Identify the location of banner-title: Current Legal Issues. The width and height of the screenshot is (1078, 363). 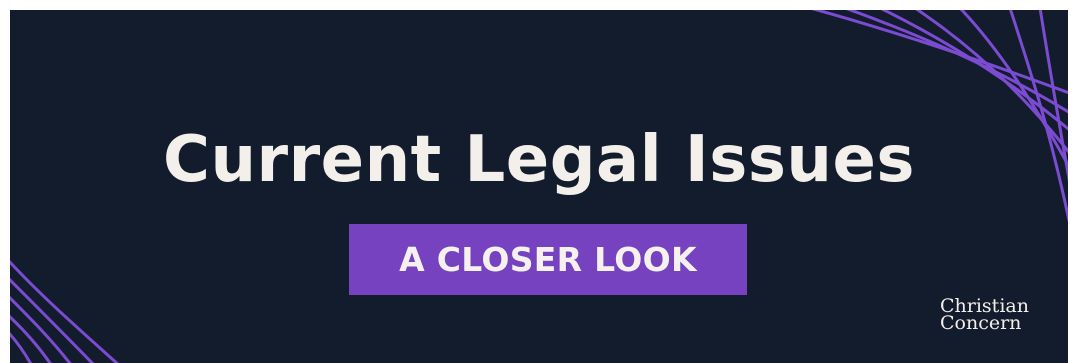
(539, 160).